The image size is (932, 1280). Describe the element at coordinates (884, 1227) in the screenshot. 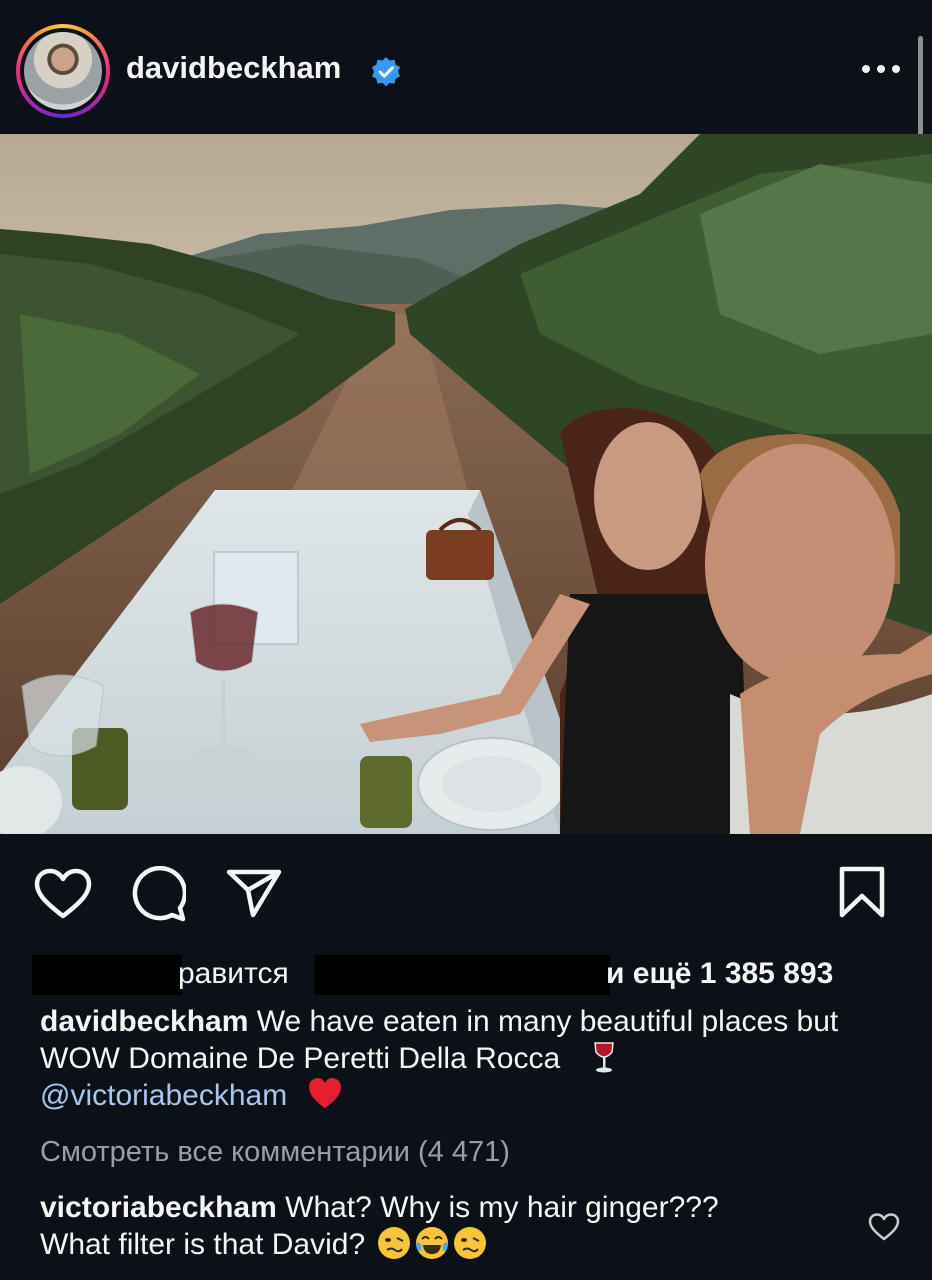

I see `heart-small-icon` at that location.